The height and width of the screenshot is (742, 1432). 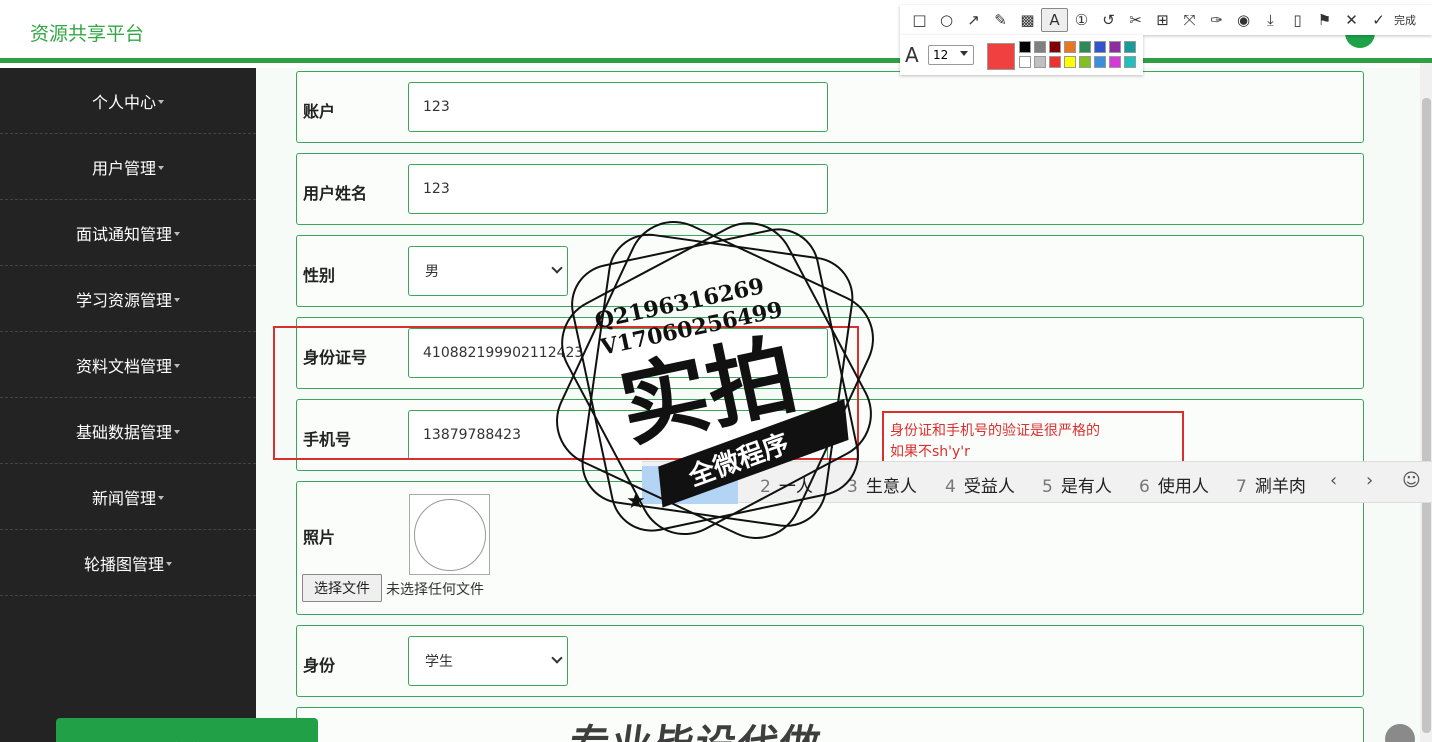 What do you see at coordinates (123, 300) in the screenshot?
I see `sidebar-item-label: 学习资源管理` at bounding box center [123, 300].